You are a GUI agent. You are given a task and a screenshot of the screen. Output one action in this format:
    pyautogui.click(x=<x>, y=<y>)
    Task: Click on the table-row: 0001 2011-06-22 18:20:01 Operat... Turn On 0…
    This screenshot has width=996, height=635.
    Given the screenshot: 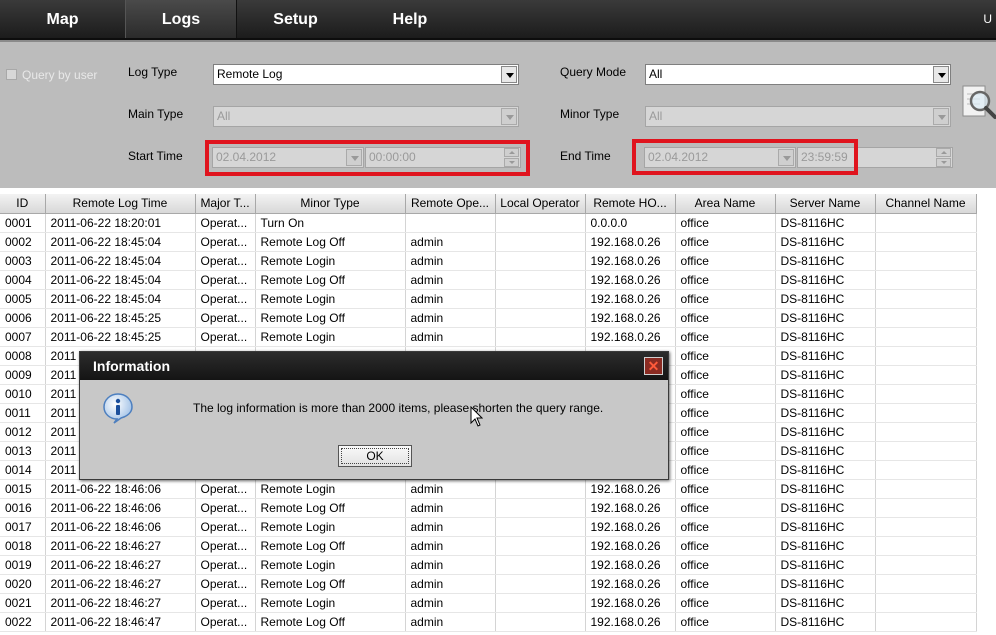 What is the action you would take?
    pyautogui.click(x=488, y=223)
    